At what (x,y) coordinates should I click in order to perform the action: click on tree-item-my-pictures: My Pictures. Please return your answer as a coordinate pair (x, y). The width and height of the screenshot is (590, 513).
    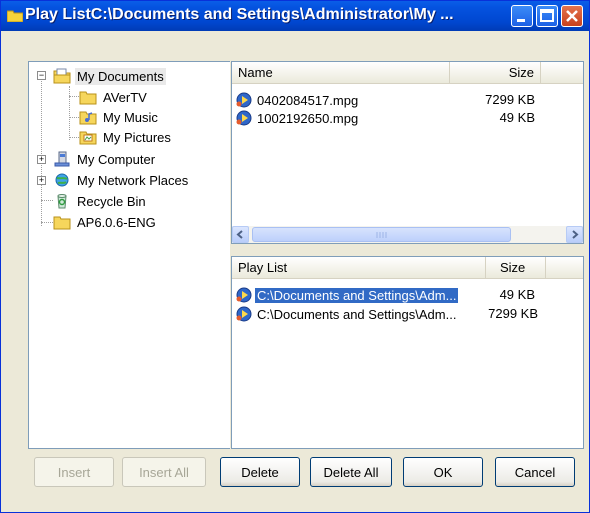
    Looking at the image, I should click on (126, 137).